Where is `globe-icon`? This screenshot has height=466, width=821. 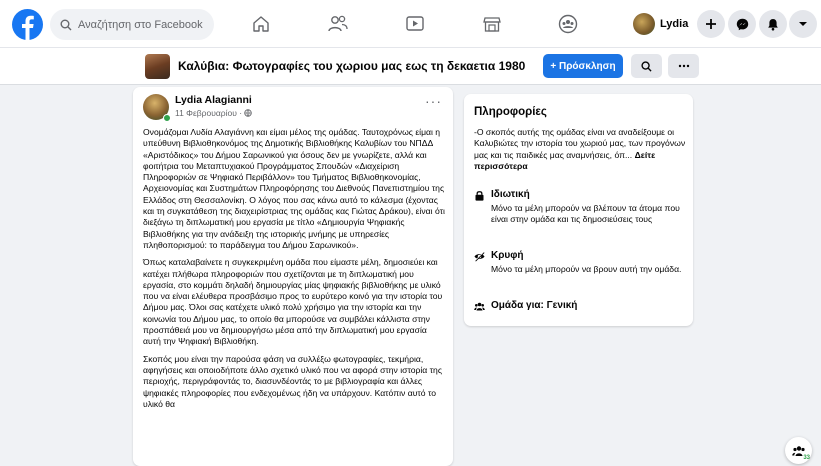 globe-icon is located at coordinates (248, 113).